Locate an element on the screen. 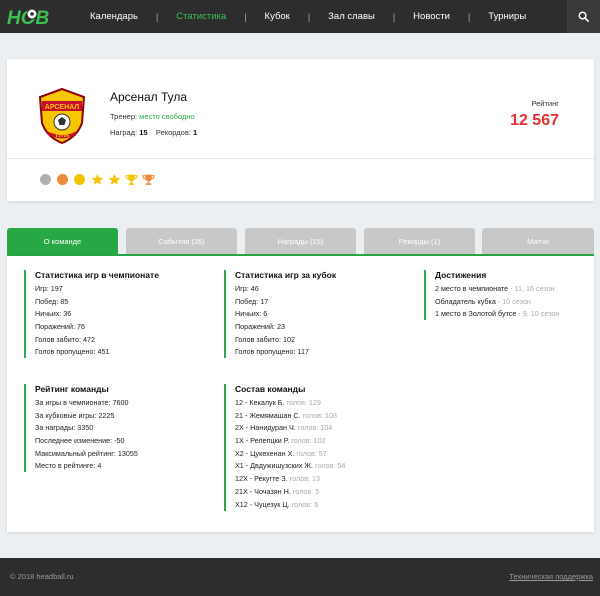 The width and height of the screenshot is (600, 596). achievement-item: 1 место в Золотой бутсе - 9, 10 сезон is located at coordinates (497, 315).